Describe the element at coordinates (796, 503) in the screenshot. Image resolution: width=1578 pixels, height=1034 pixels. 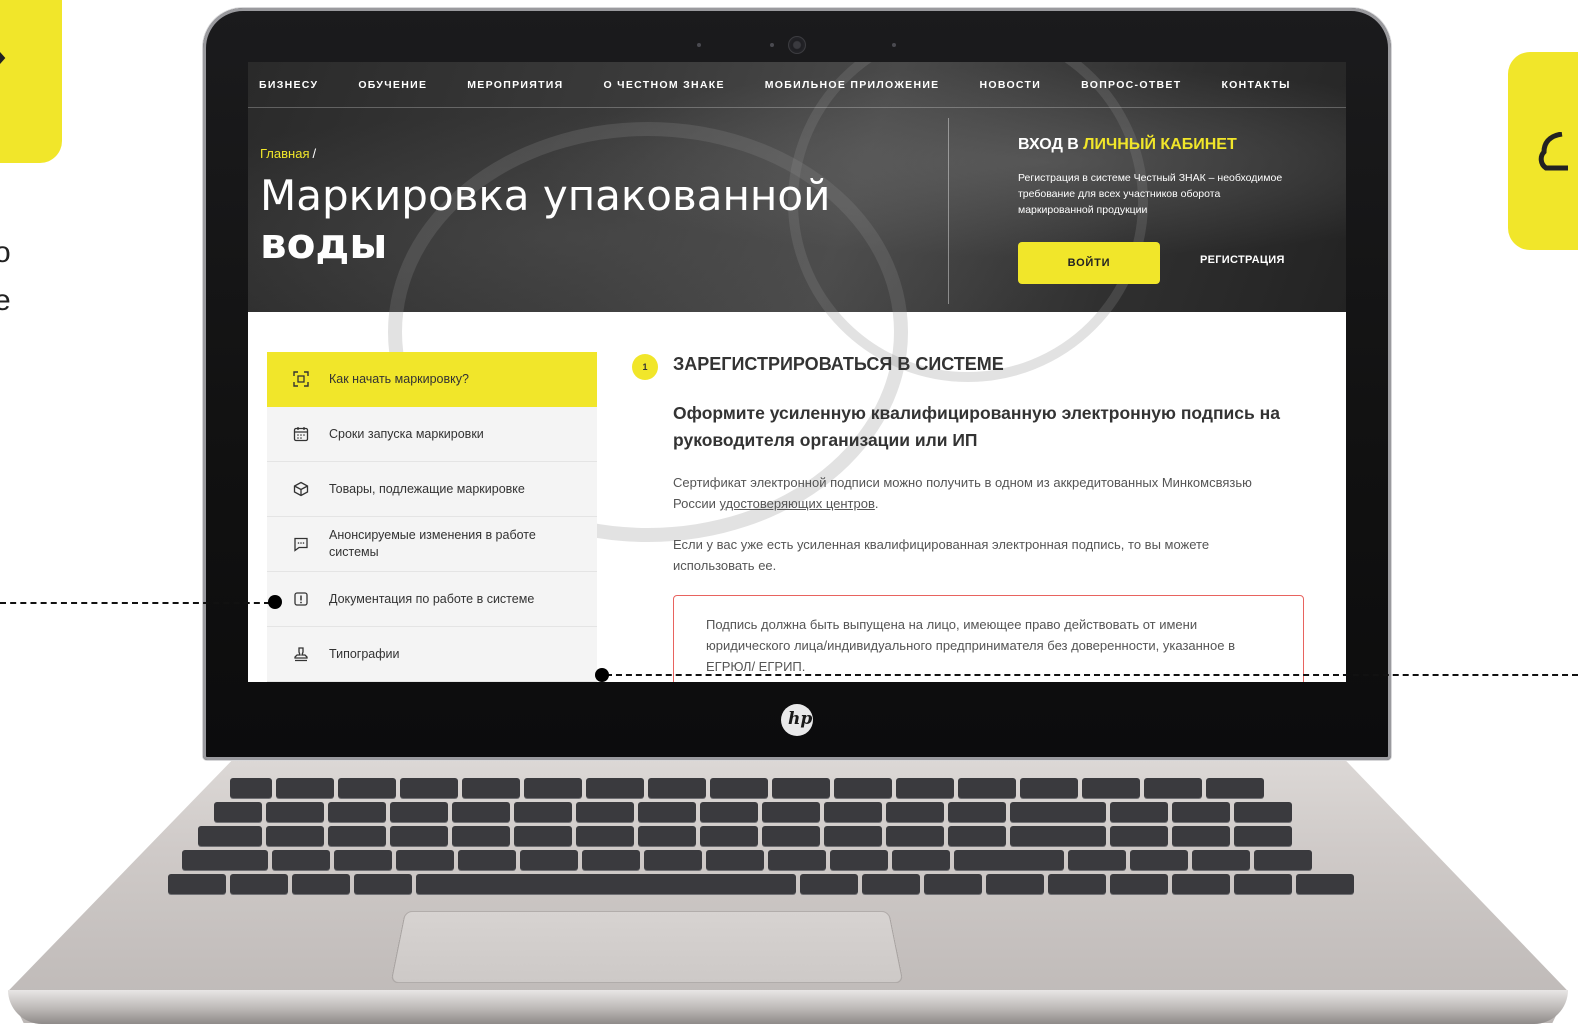
I see `certification-centers-link: удостоверяющих центров` at that location.